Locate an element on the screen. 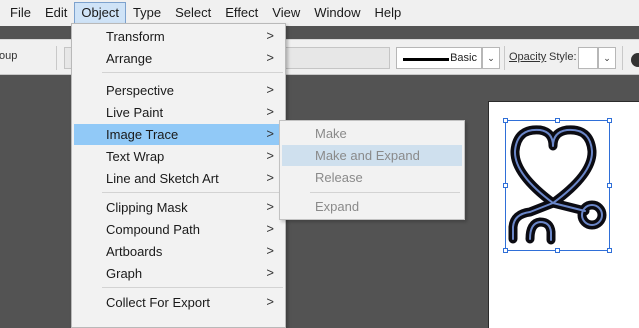  menu-item-label: Perspective is located at coordinates (140, 90).